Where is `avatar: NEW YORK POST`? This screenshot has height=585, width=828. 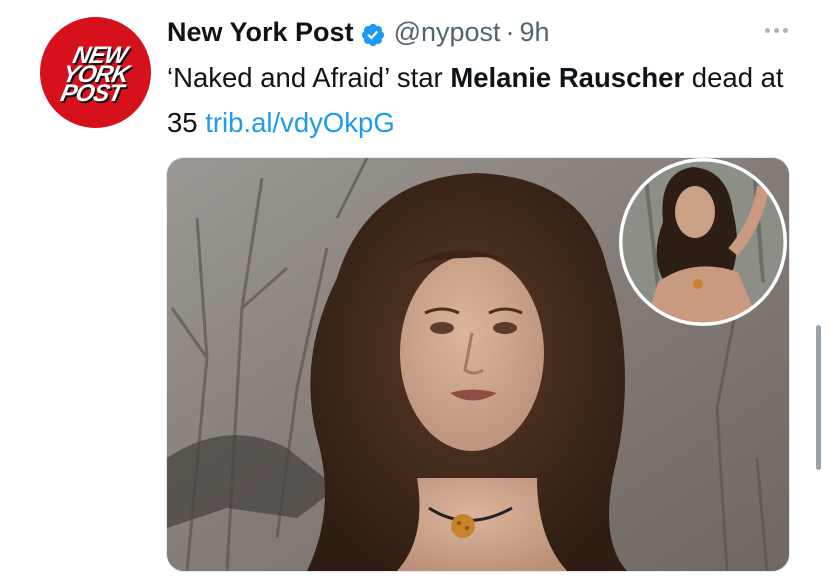
avatar: NEW YORK POST is located at coordinates (95, 72).